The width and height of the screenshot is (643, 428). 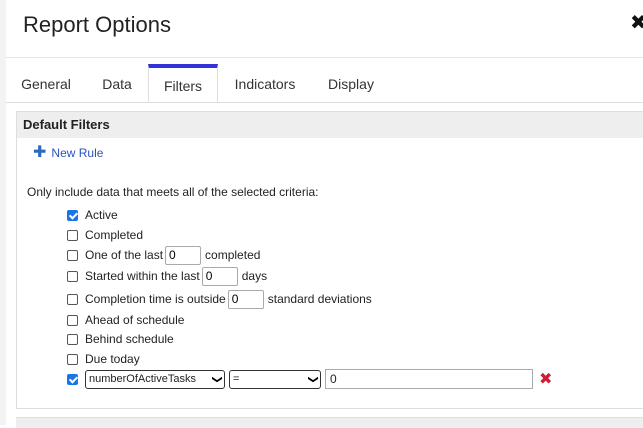 What do you see at coordinates (72, 299) in the screenshot?
I see `completion-time-checkbox` at bounding box center [72, 299].